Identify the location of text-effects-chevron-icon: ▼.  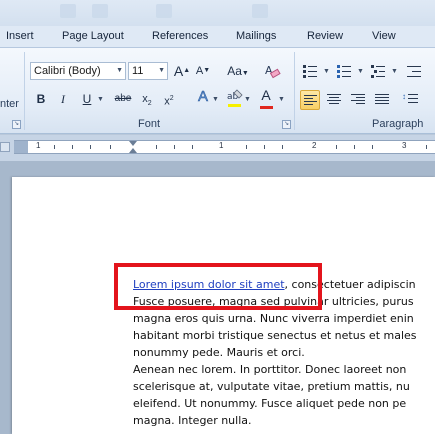
(215, 99).